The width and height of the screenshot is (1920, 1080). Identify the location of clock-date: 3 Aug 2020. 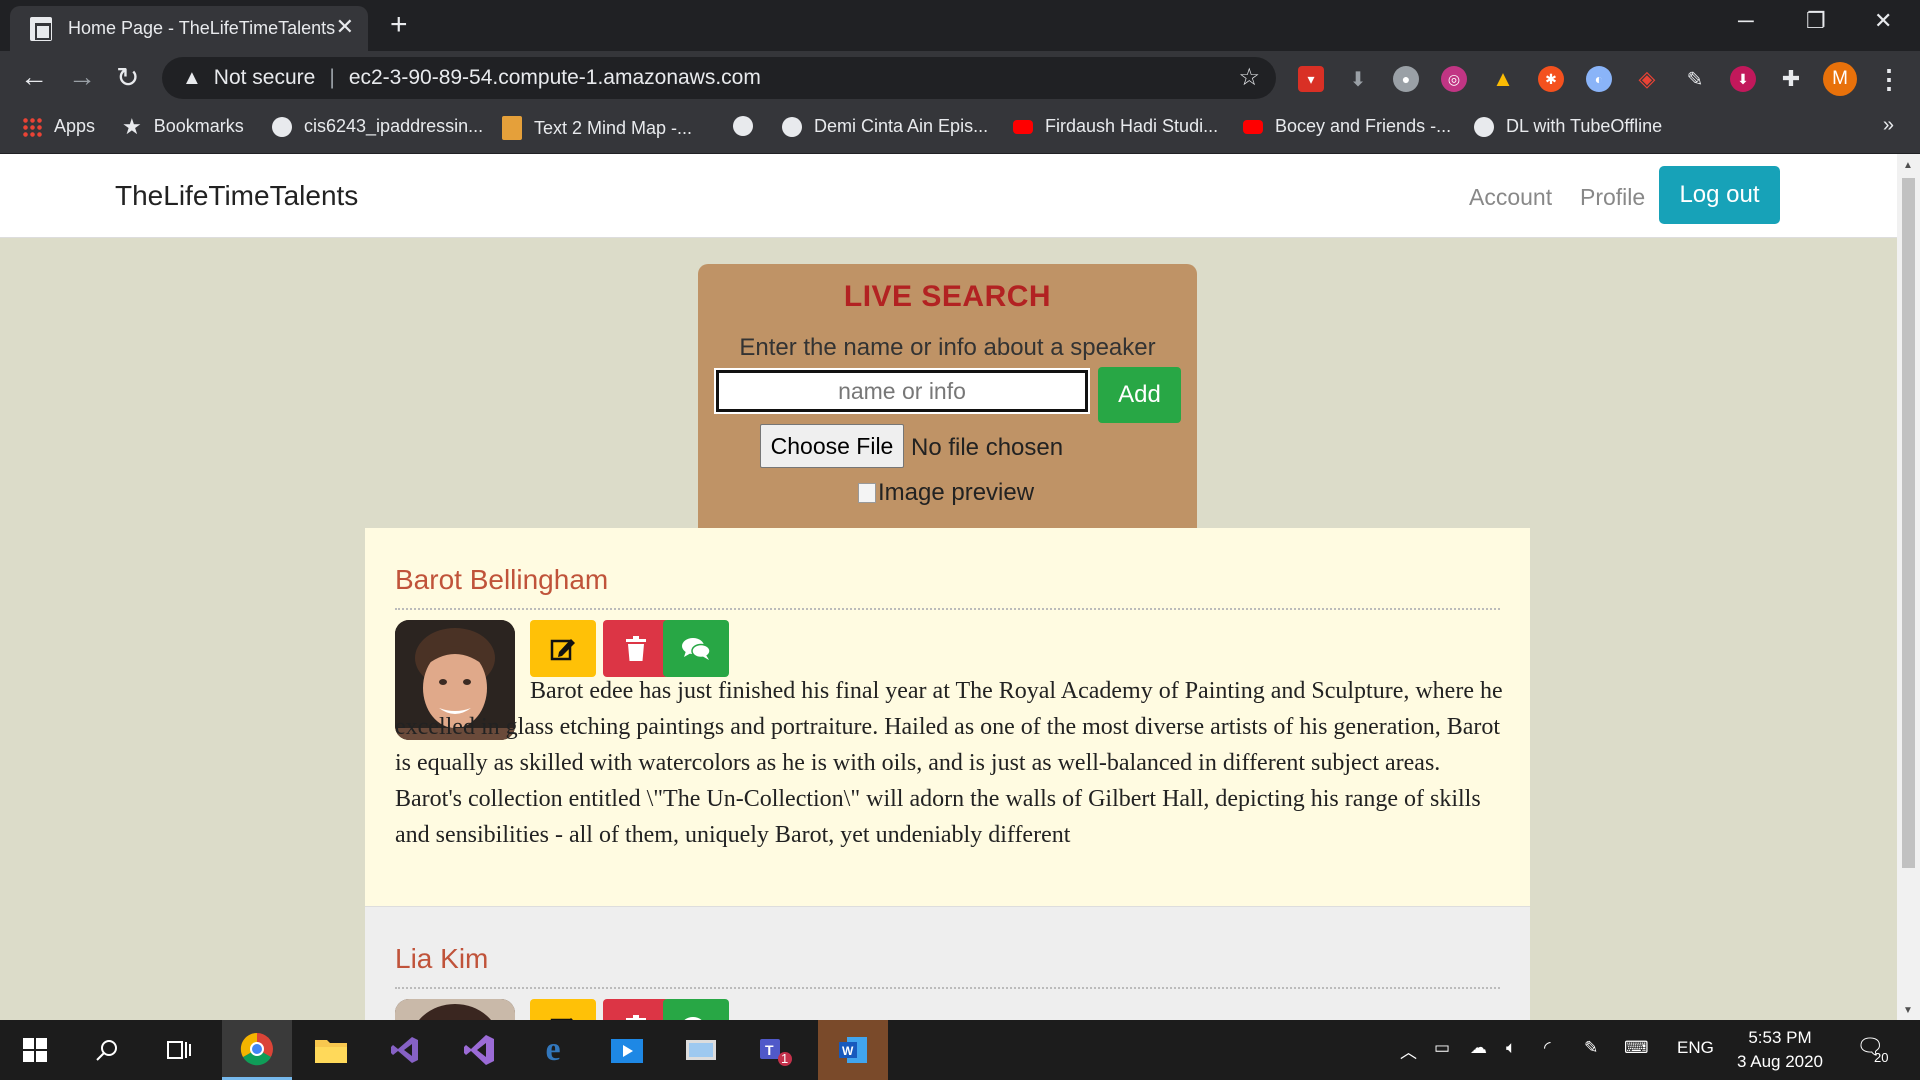
(1780, 1061).